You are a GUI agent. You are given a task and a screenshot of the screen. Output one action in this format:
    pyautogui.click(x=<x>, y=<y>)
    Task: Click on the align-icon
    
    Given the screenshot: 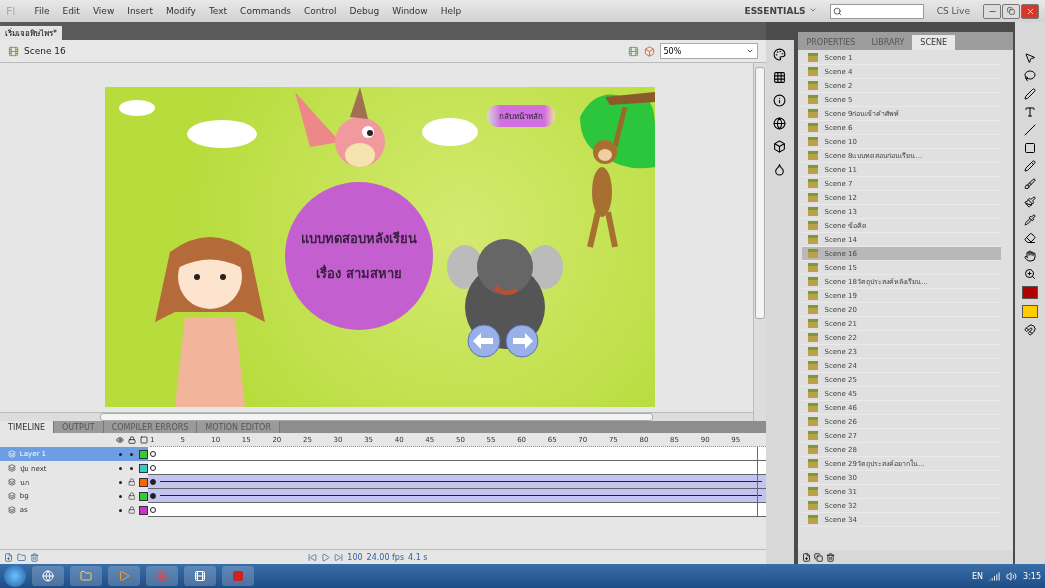 What is the action you would take?
    pyautogui.click(x=780, y=77)
    